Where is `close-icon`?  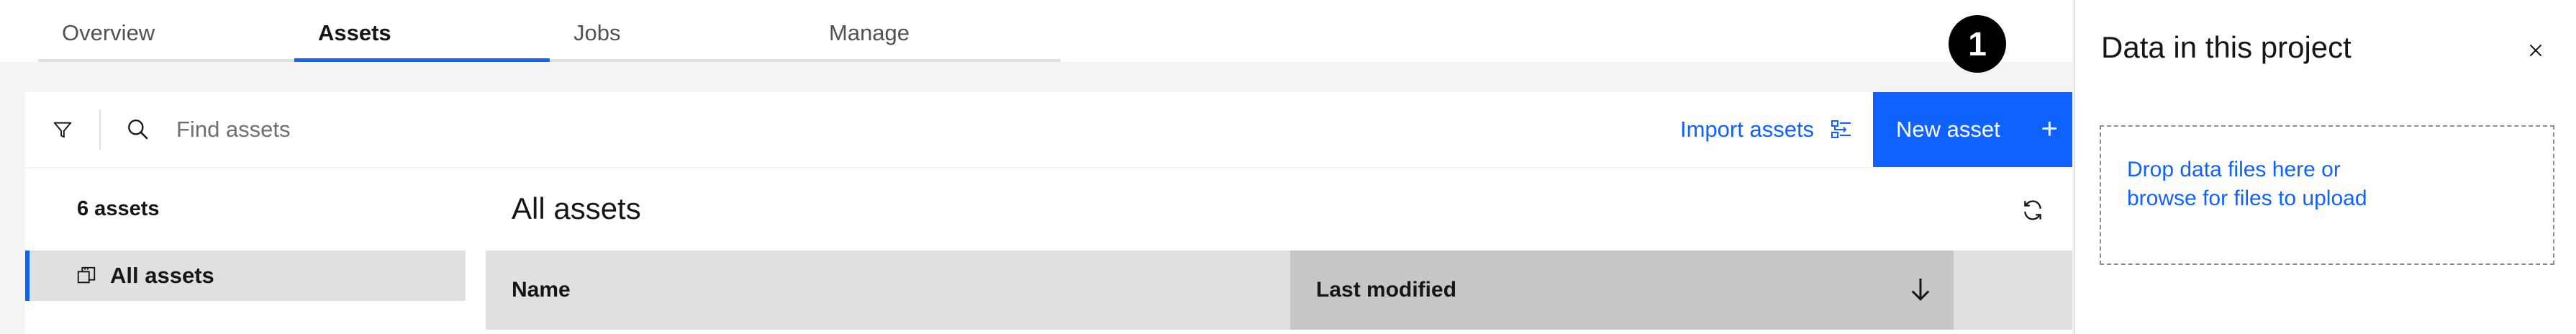
close-icon is located at coordinates (2535, 51).